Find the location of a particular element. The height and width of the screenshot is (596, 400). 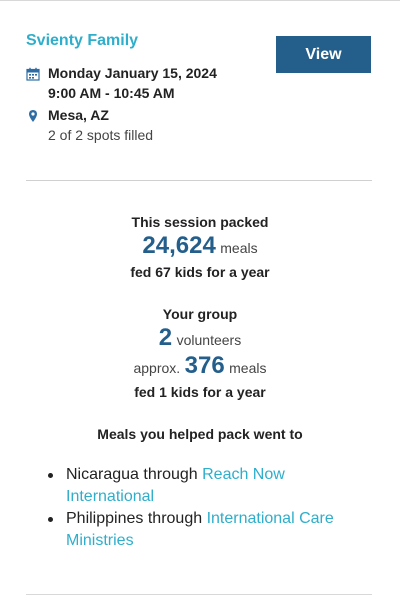

top-border is located at coordinates (200, 0).